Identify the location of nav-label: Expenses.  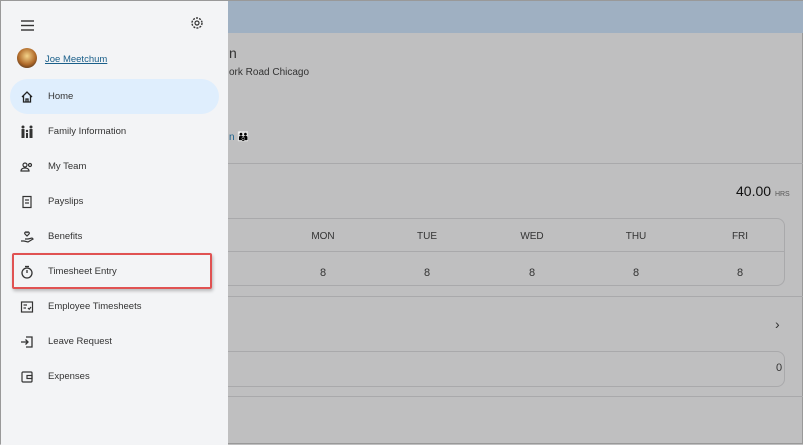
(69, 376).